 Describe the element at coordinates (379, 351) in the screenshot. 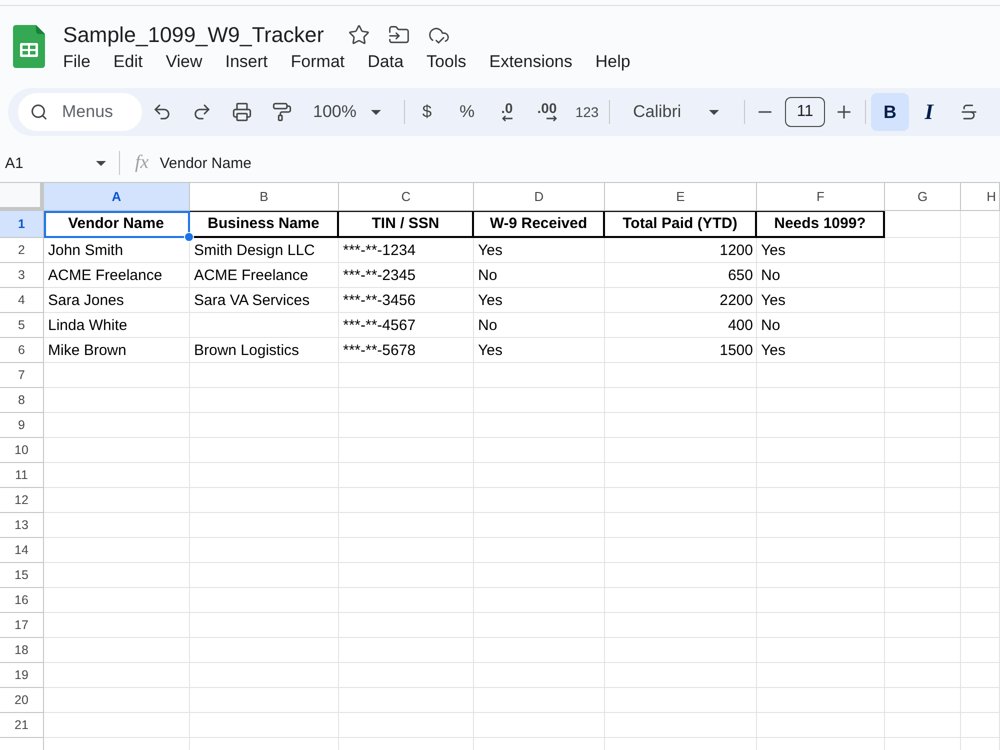

I see `table-cell-text: ***-**-5678` at that location.